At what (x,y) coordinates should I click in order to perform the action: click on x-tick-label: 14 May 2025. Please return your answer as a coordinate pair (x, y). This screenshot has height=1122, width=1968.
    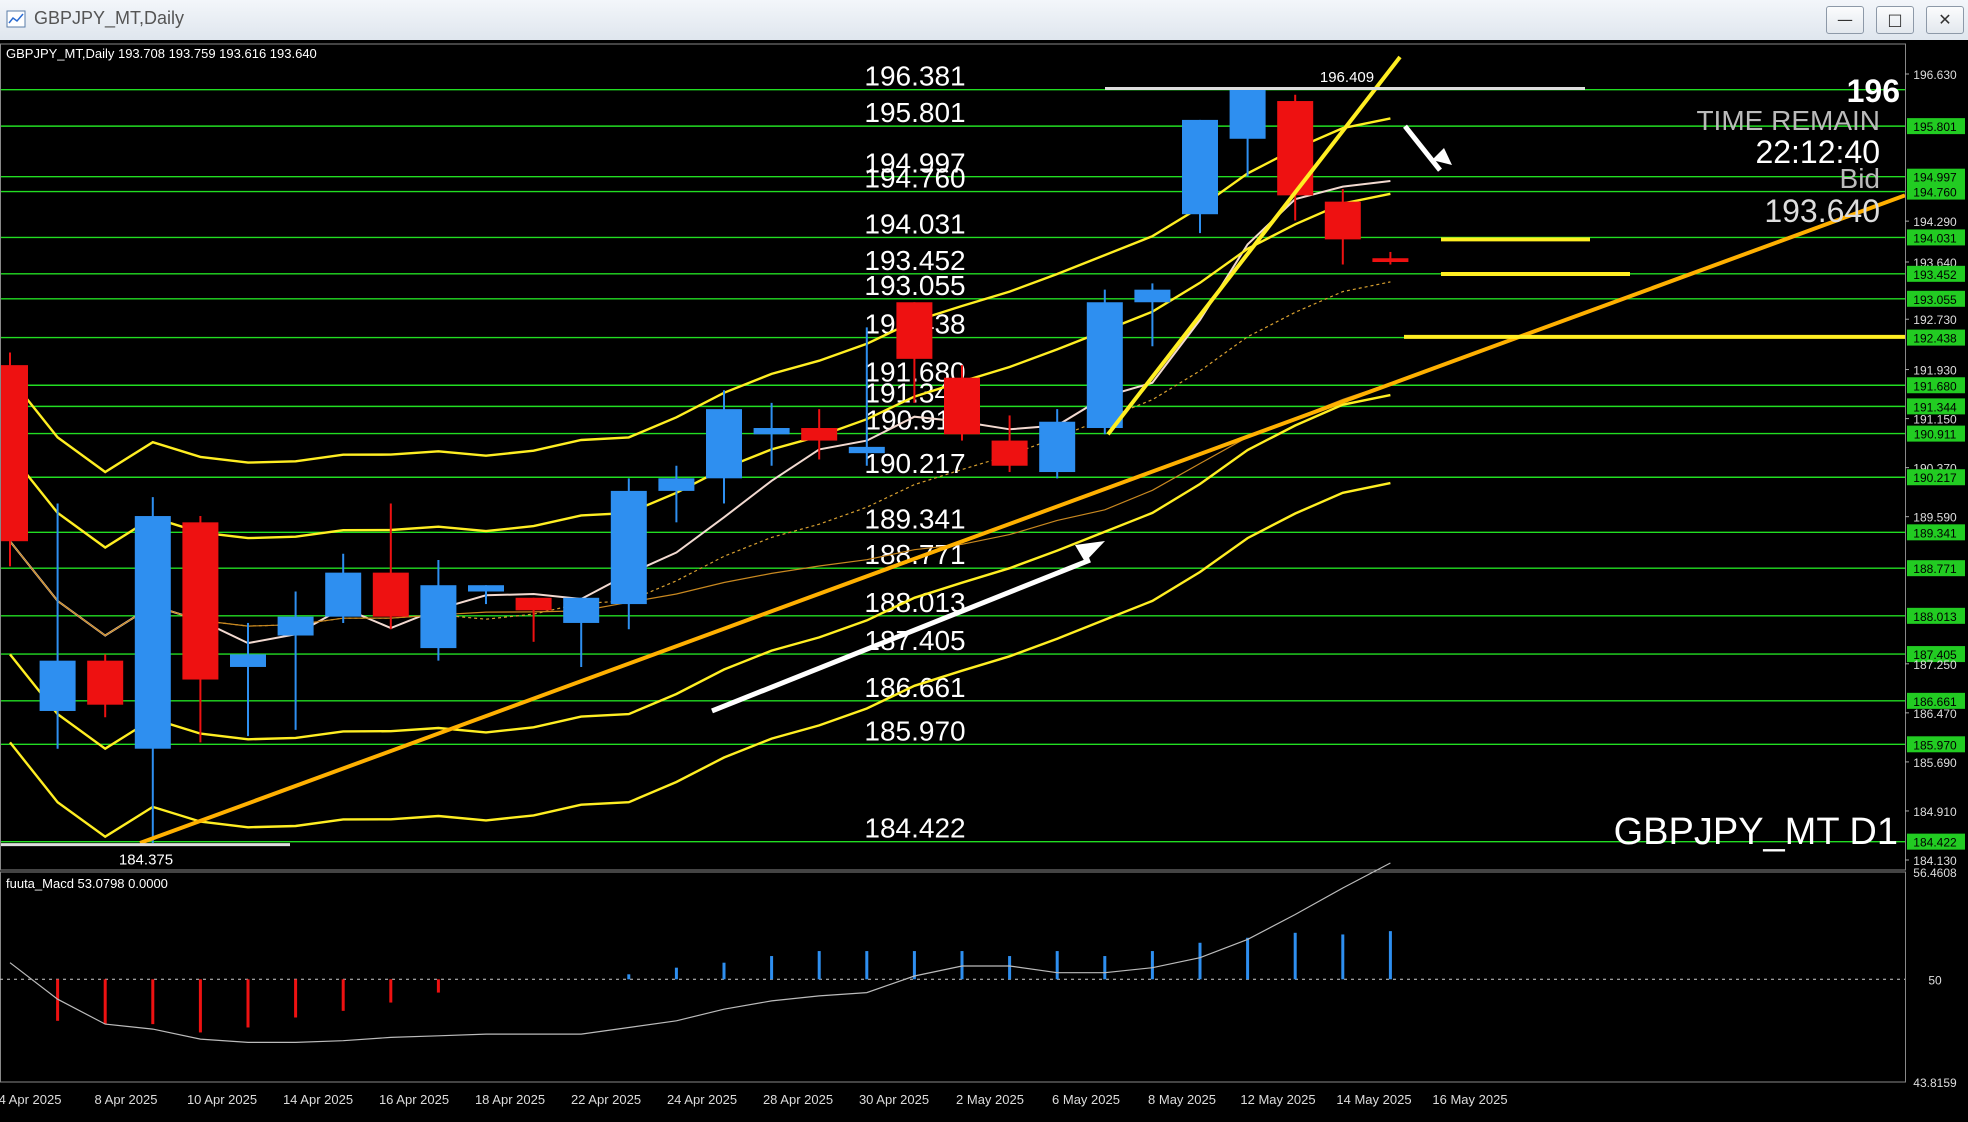
    Looking at the image, I should click on (1373, 1099).